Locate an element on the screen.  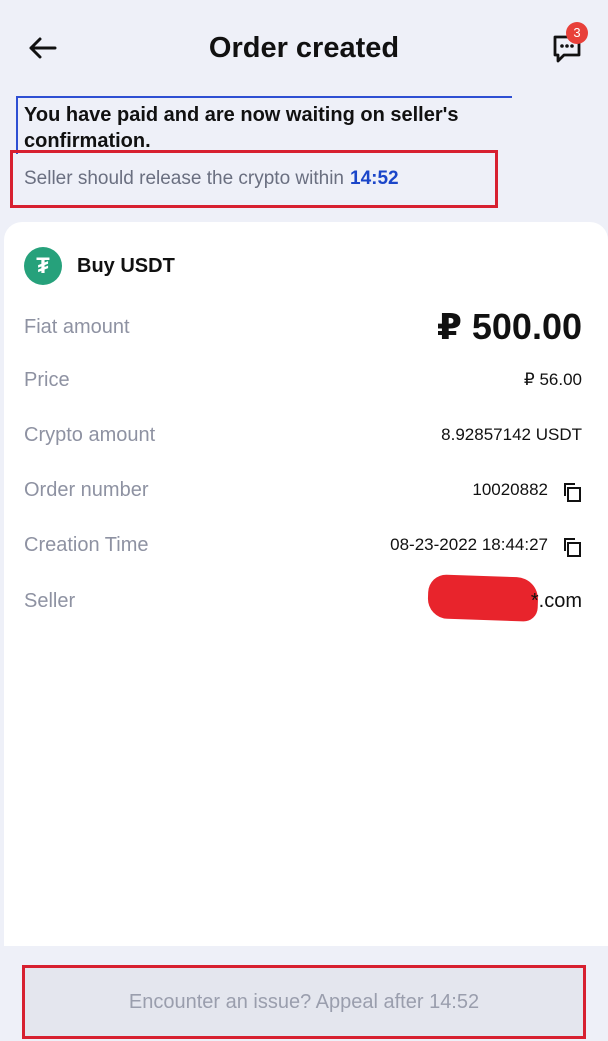
creation-time-row: Creation Time 08-23-2022 18:44:27 is located at coordinates (303, 545).